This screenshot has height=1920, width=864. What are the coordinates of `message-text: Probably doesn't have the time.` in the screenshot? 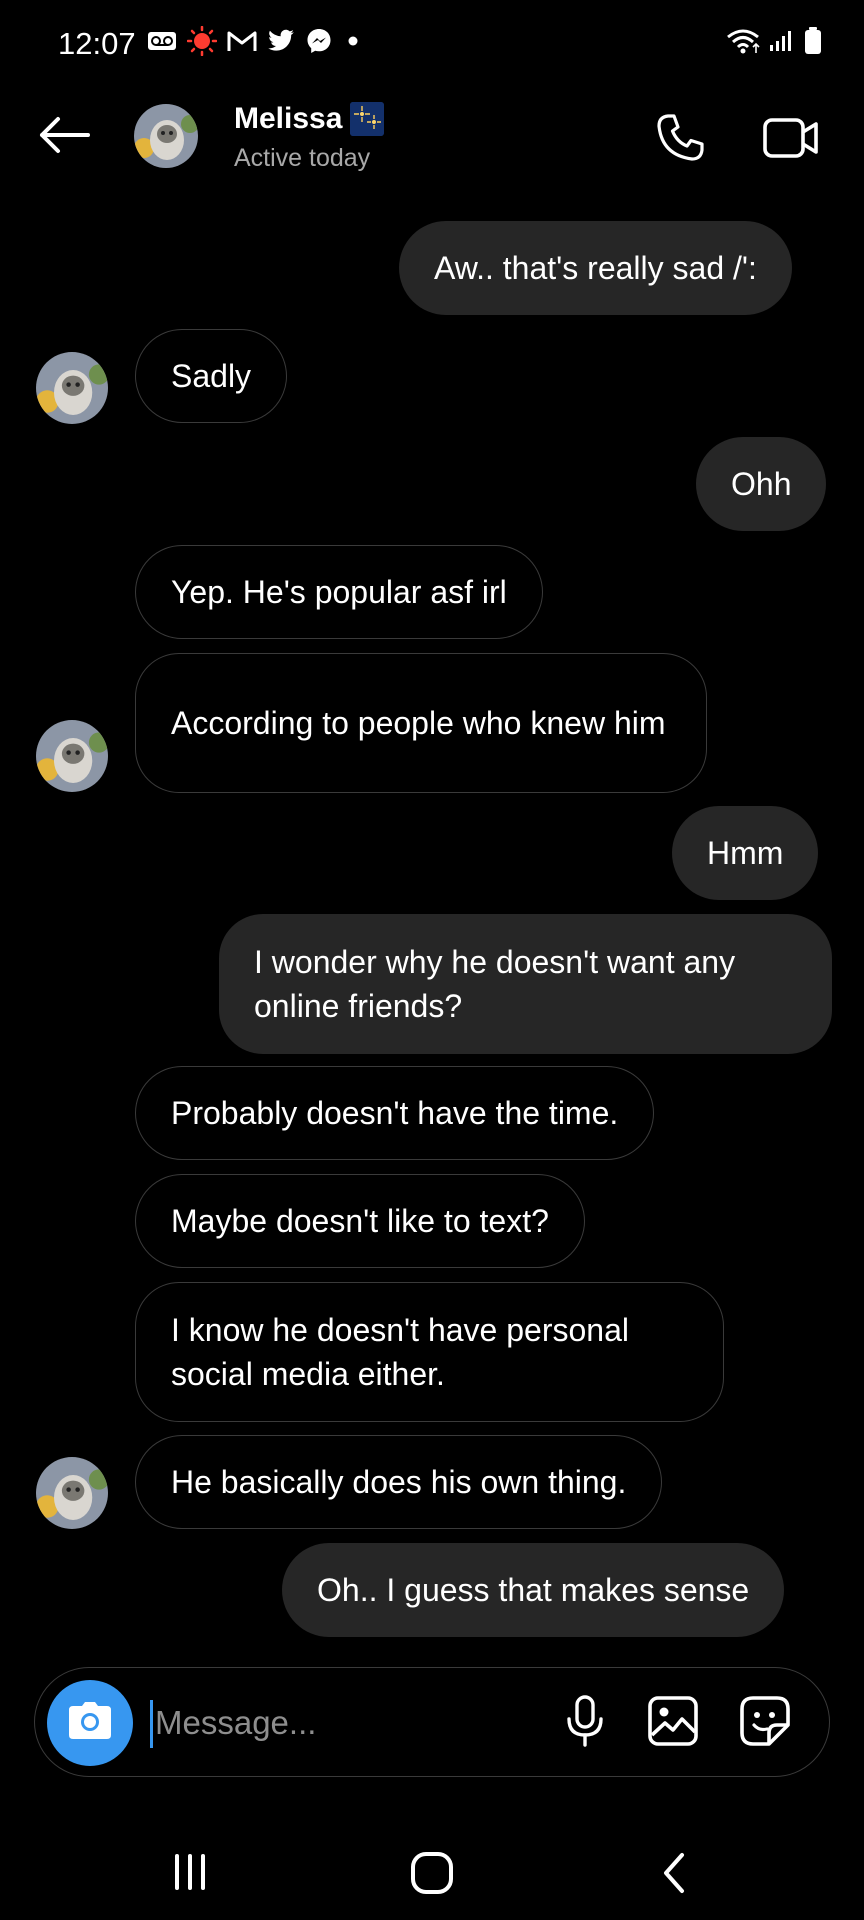 It's located at (395, 1113).